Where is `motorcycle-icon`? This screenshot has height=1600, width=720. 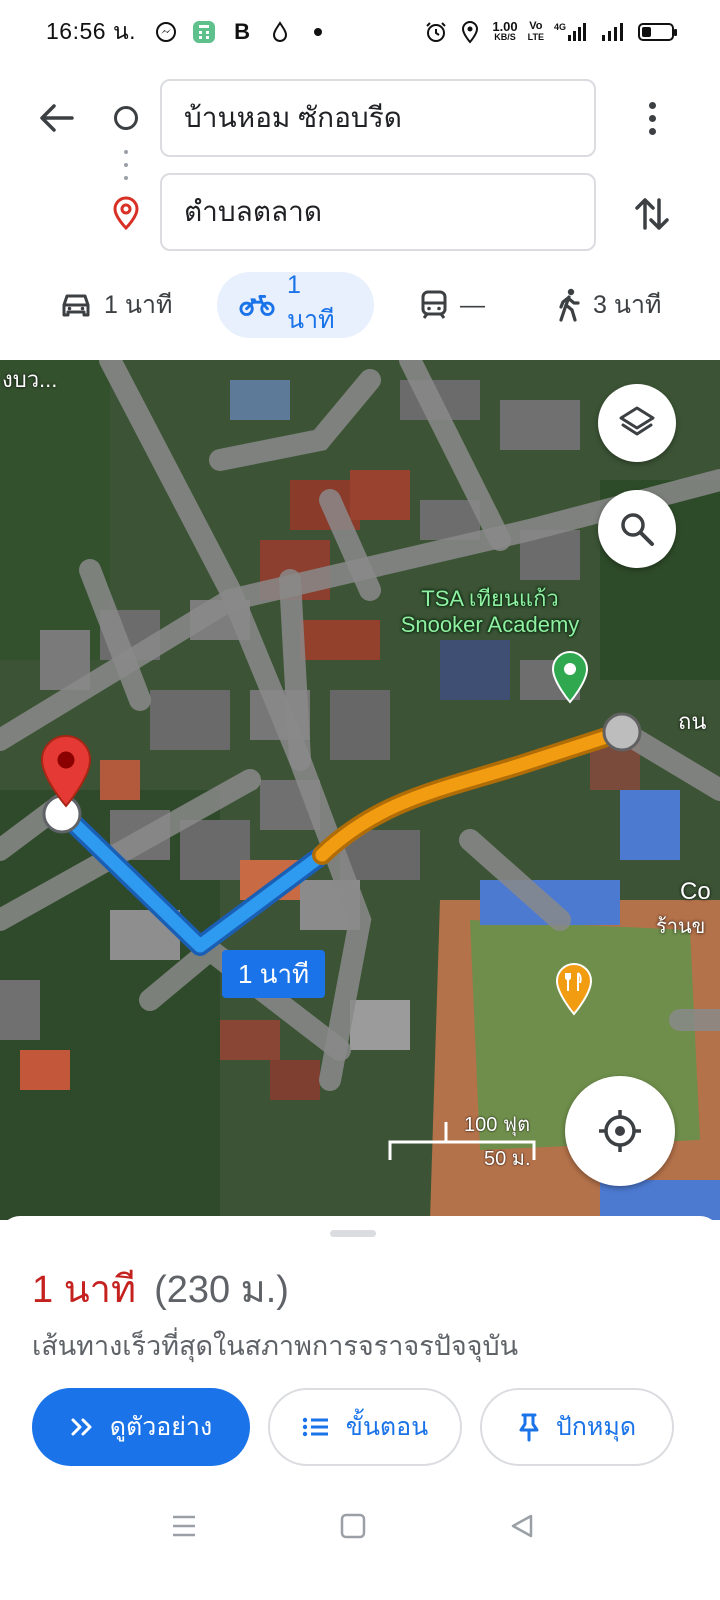 motorcycle-icon is located at coordinates (257, 305).